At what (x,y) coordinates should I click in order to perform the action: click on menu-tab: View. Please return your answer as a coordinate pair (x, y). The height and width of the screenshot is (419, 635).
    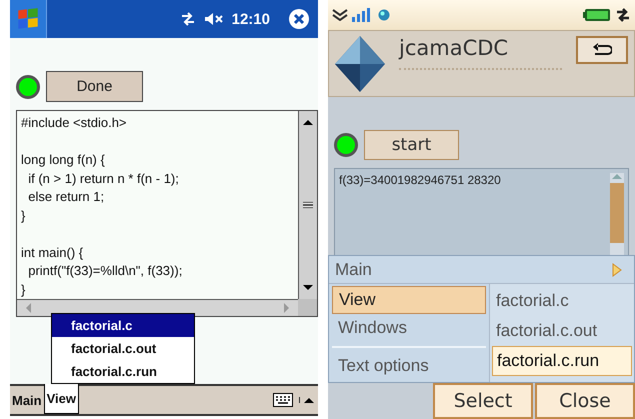
    Looking at the image, I should click on (62, 399).